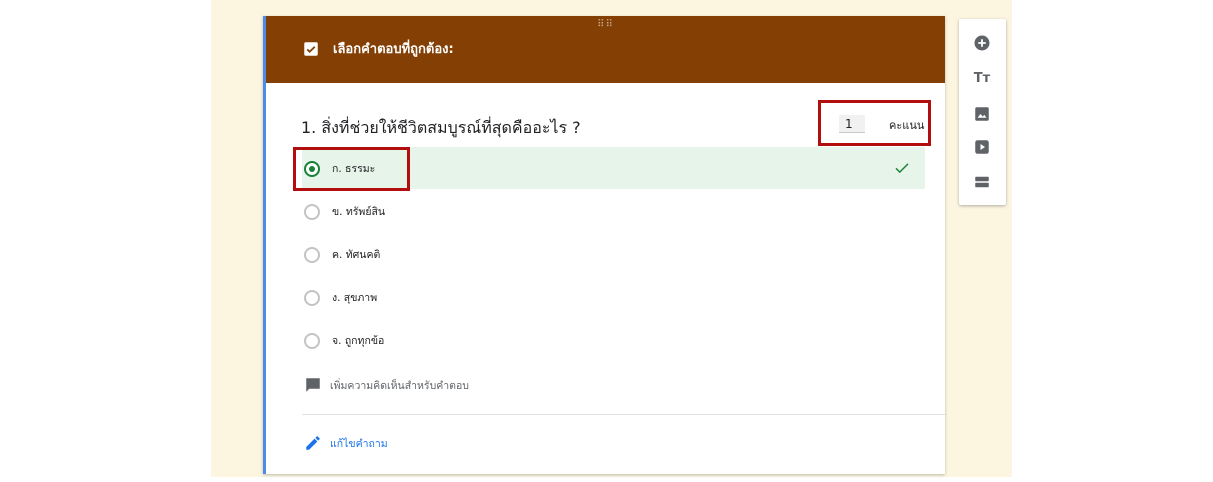 This screenshot has width=1213, height=482. I want to click on add-image-button, so click(982, 114).